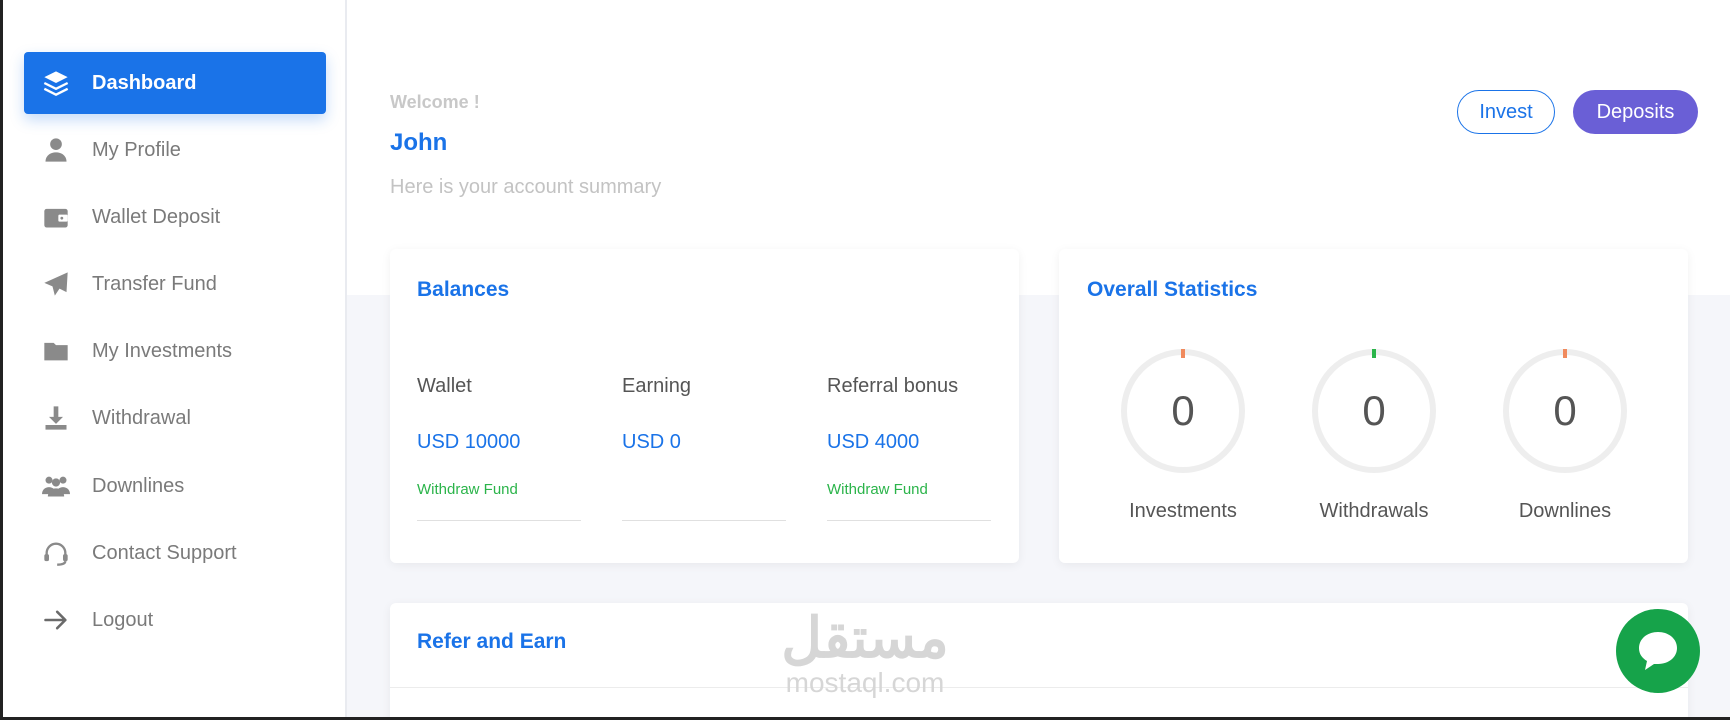 This screenshot has height=720, width=1730. What do you see at coordinates (1635, 112) in the screenshot?
I see `deposits-button: Deposits` at bounding box center [1635, 112].